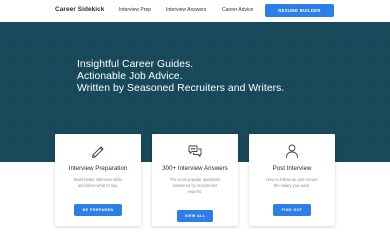 The image size is (390, 240). What do you see at coordinates (237, 10) in the screenshot?
I see `nav-link-career-advice: Career Advice` at bounding box center [237, 10].